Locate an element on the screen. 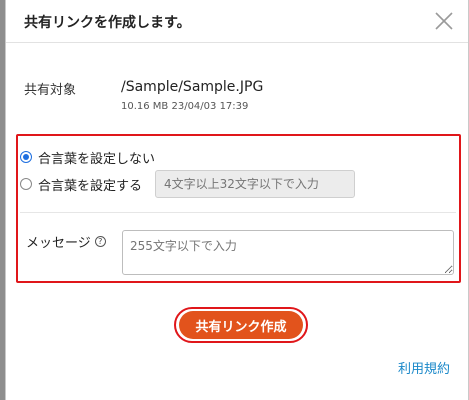 The height and width of the screenshot is (400, 469). message-label: メッセージ is located at coordinates (58, 243).